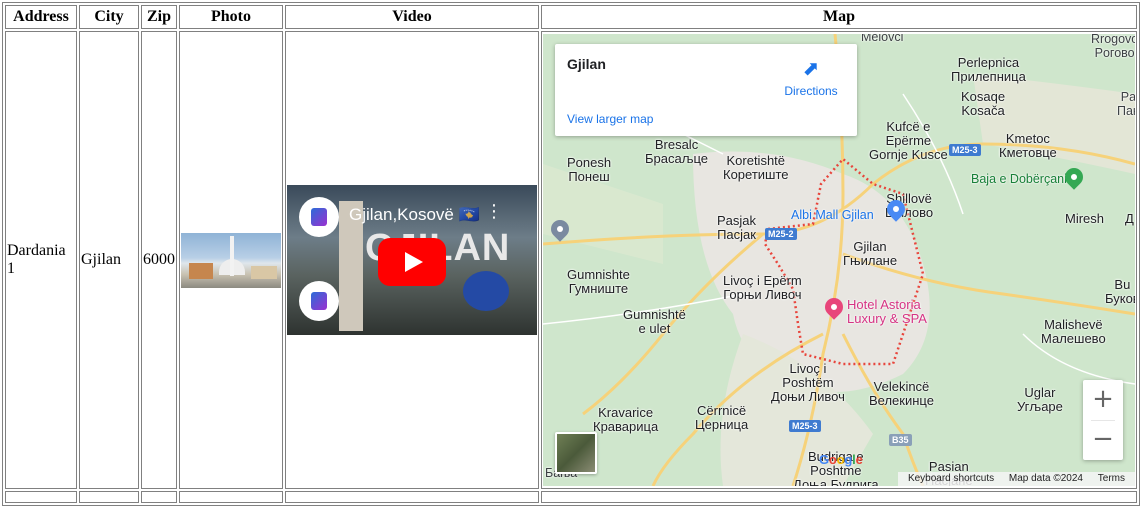  Describe the element at coordinates (900, 440) in the screenshot. I see `road-shield: B35` at that location.